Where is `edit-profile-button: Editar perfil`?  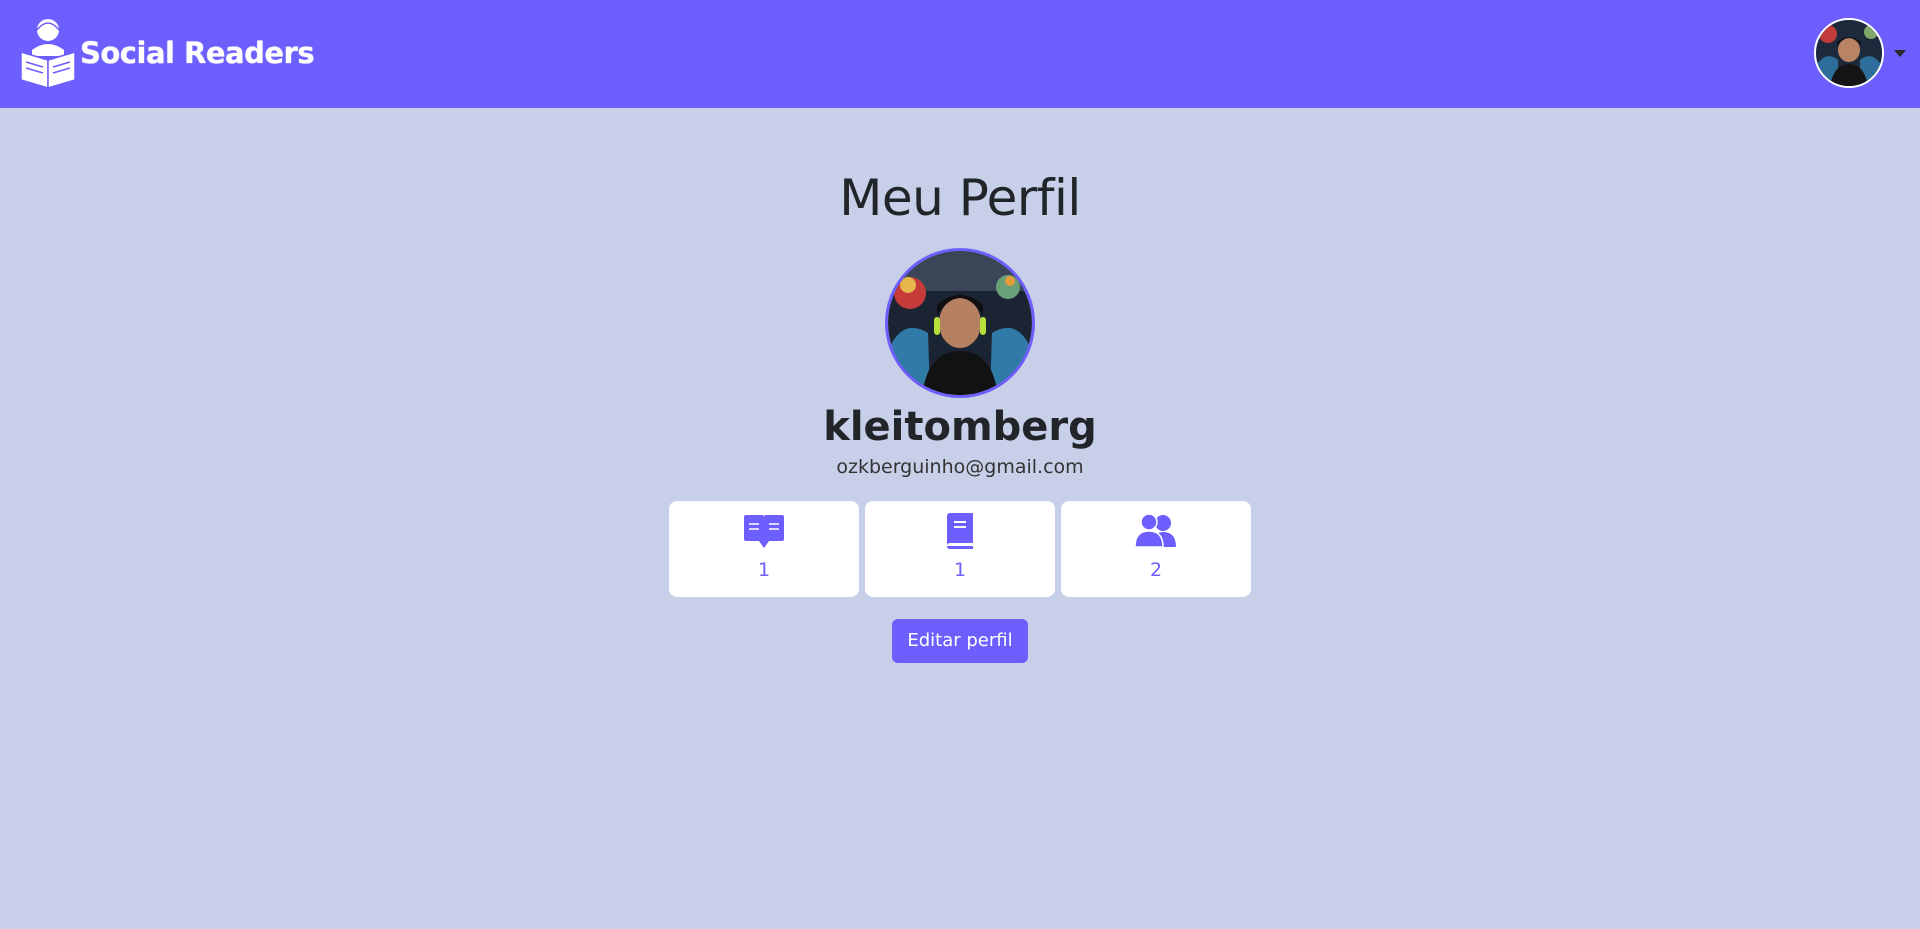
edit-profile-button: Editar perfil is located at coordinates (960, 640).